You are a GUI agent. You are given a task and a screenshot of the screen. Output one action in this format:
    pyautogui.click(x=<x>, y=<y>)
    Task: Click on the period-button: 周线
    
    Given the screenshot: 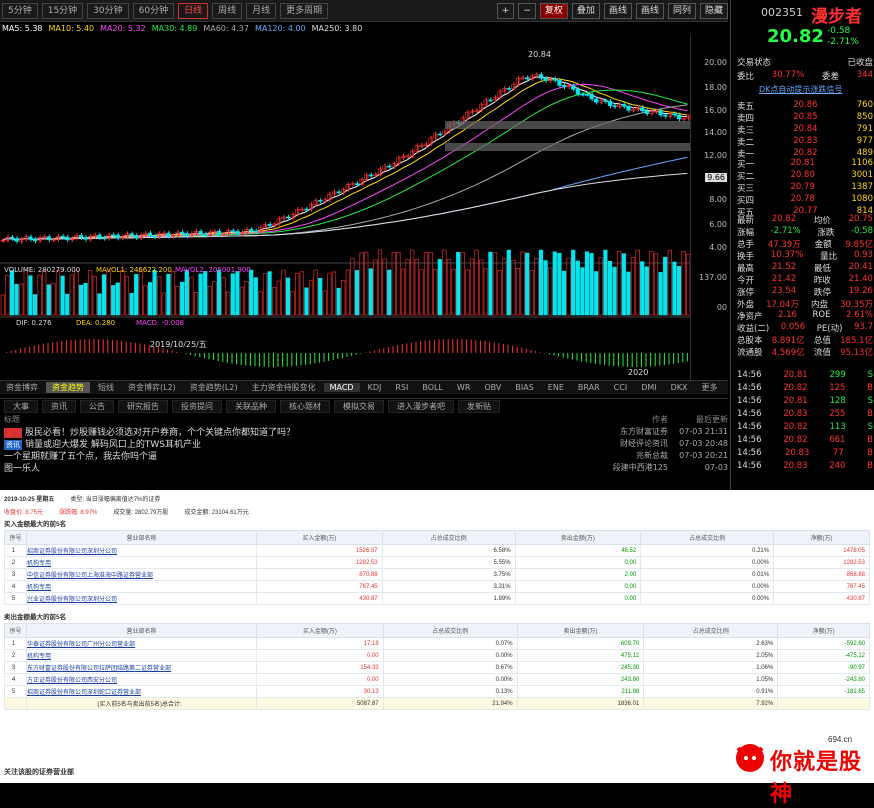 What is the action you would take?
    pyautogui.click(x=227, y=10)
    